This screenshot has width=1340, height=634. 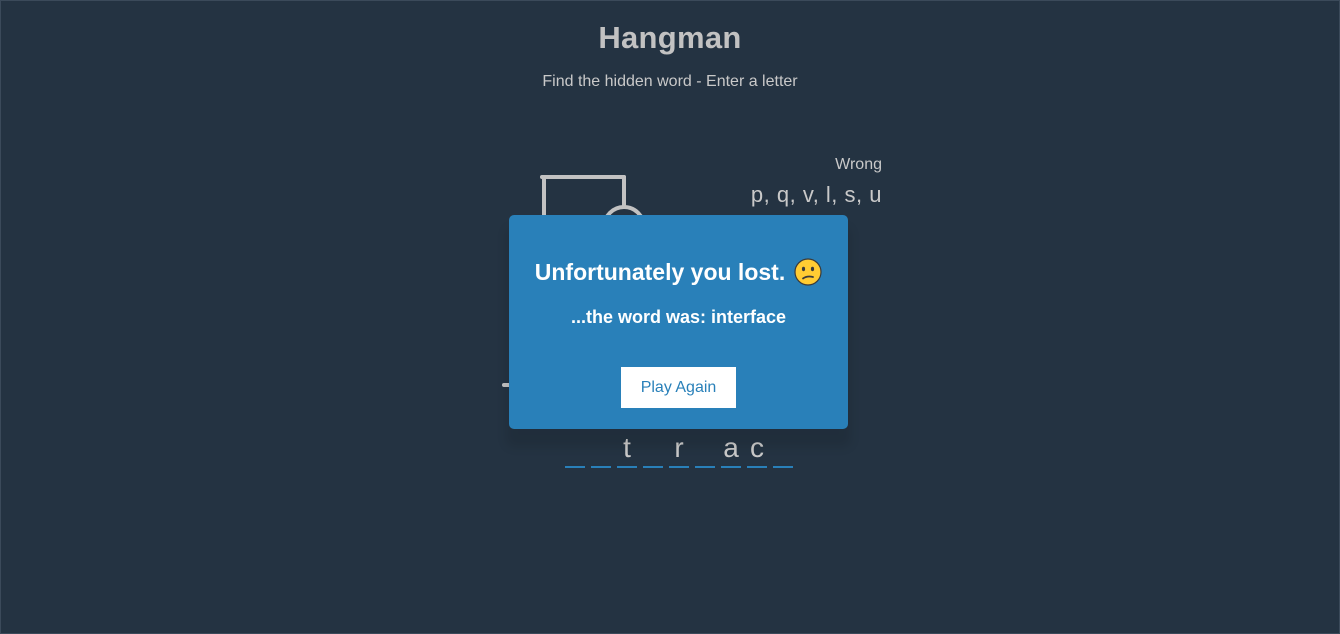 I want to click on word-letter: c, so click(x=757, y=449).